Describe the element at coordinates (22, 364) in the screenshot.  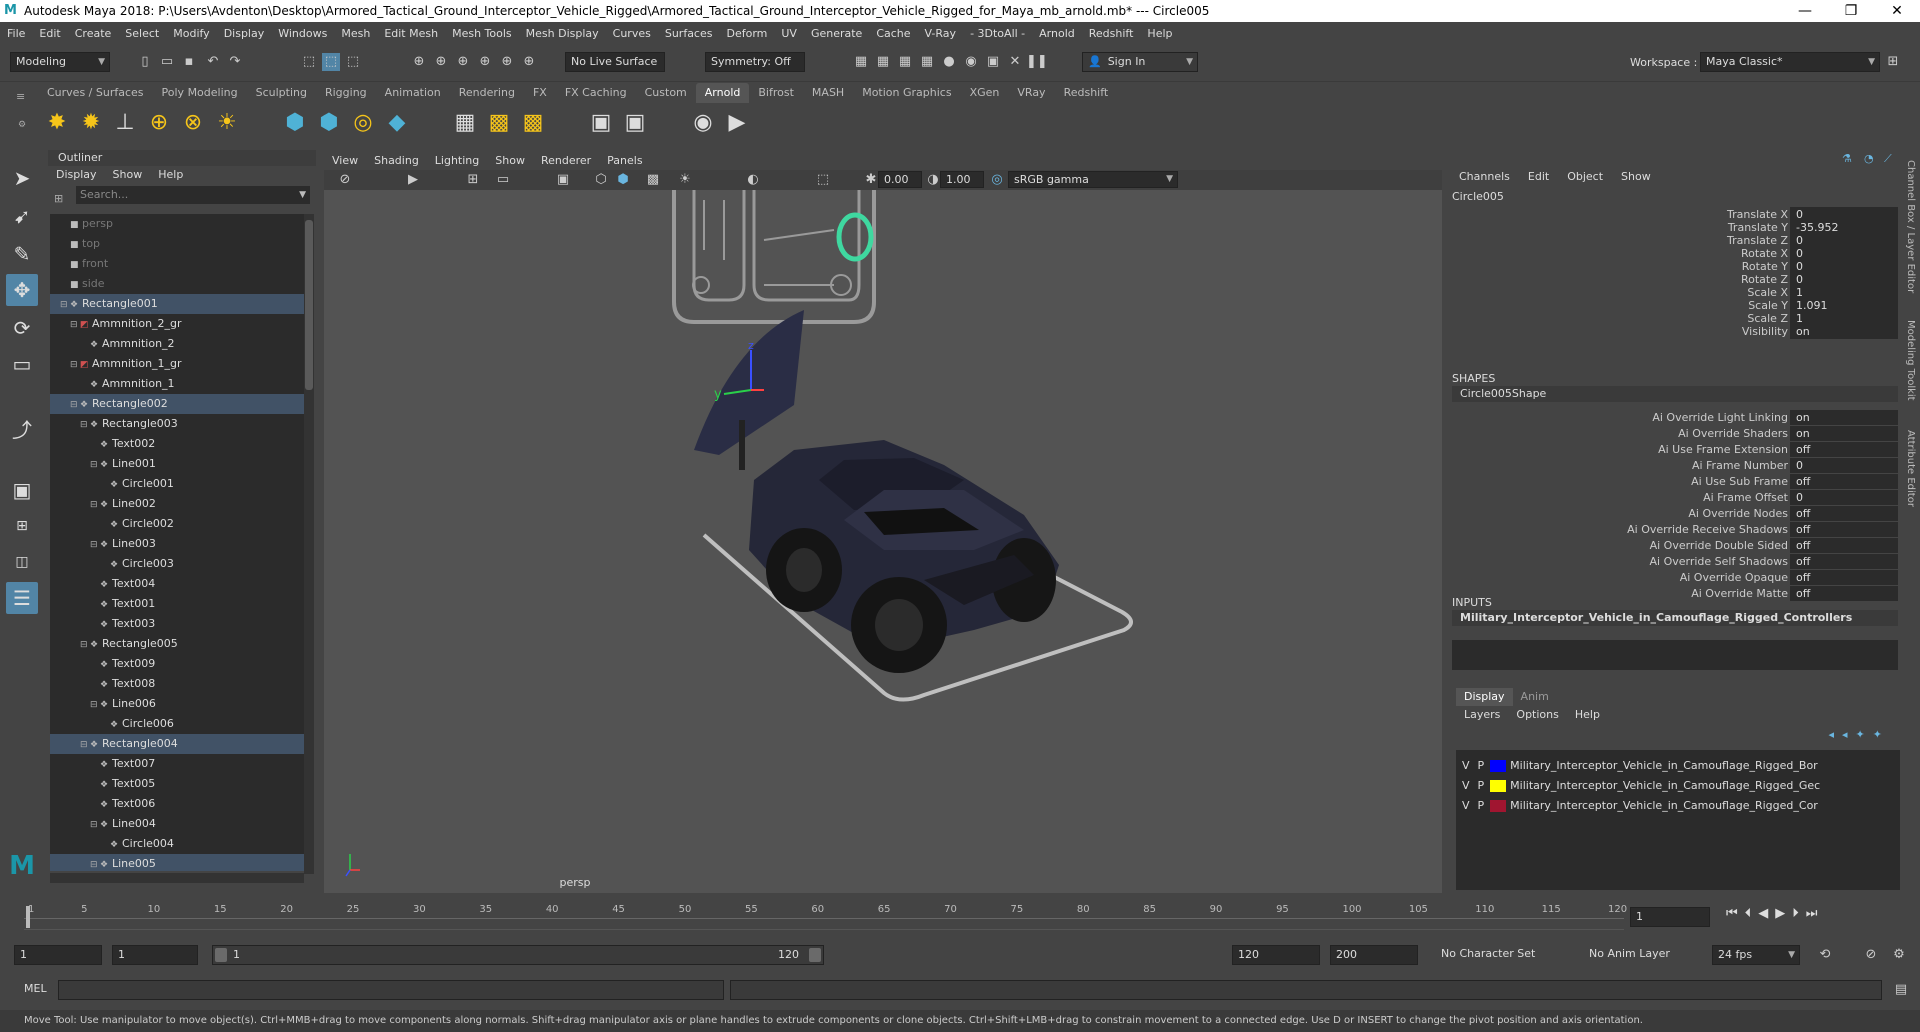
I see `scale-tool-icon: ▭` at that location.